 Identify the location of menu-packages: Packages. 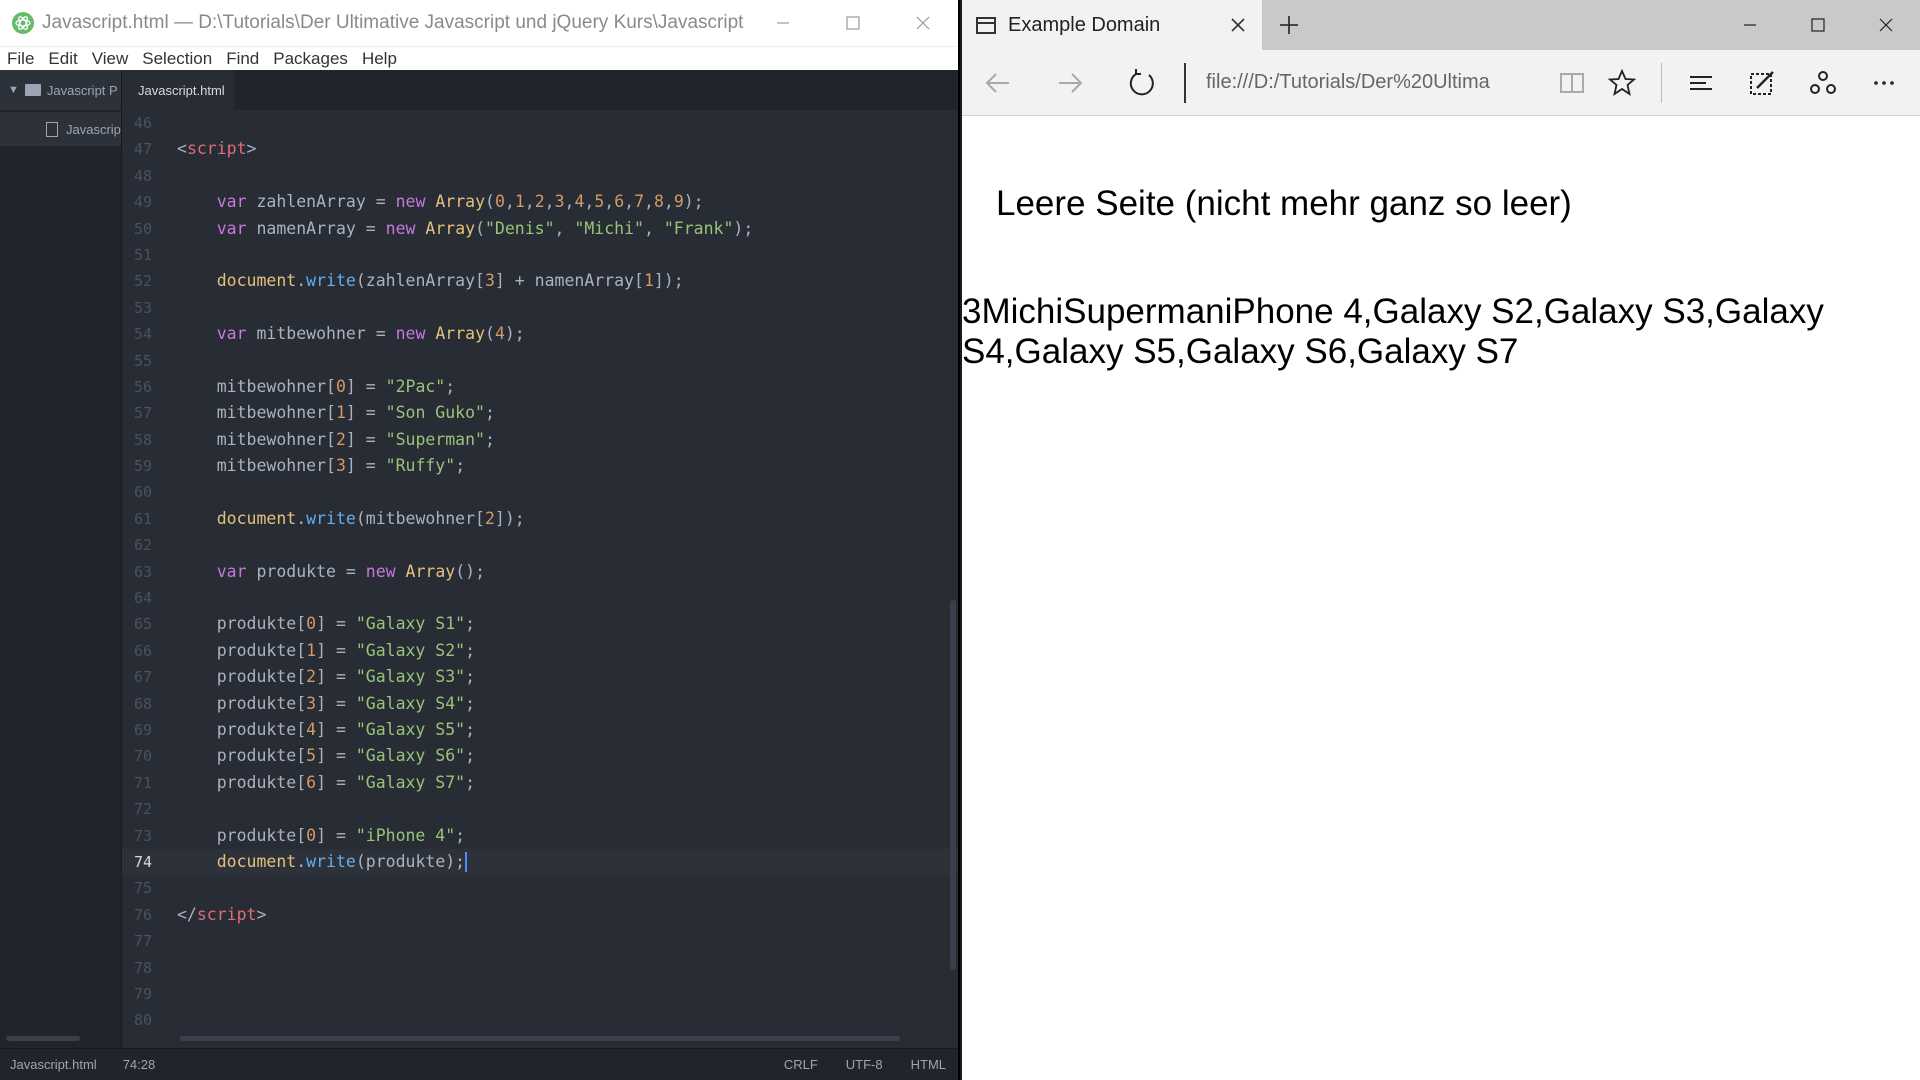
(310, 59).